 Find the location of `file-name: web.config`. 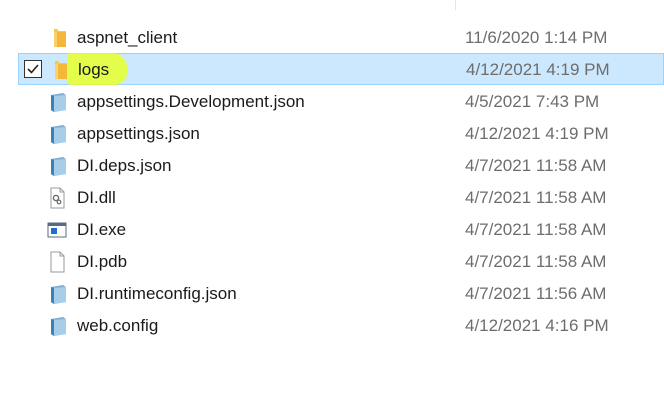

file-name: web.config is located at coordinates (118, 325).